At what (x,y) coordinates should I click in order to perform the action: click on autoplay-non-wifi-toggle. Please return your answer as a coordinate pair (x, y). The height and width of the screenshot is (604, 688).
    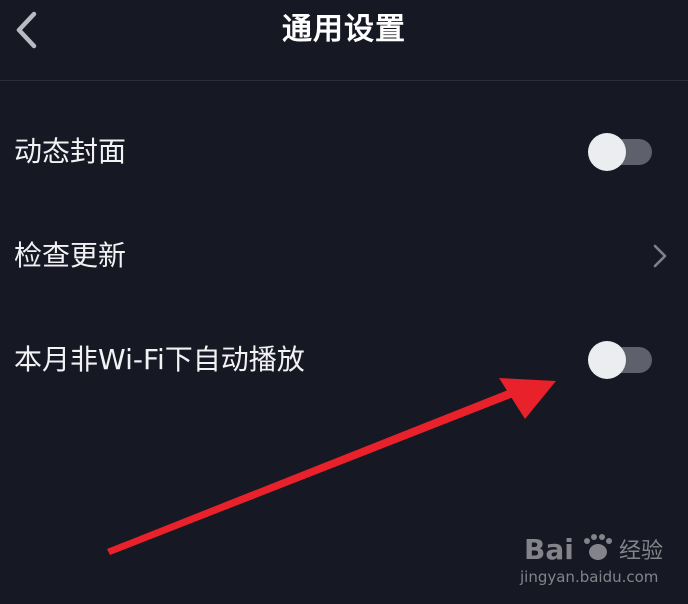
    Looking at the image, I should click on (620, 360).